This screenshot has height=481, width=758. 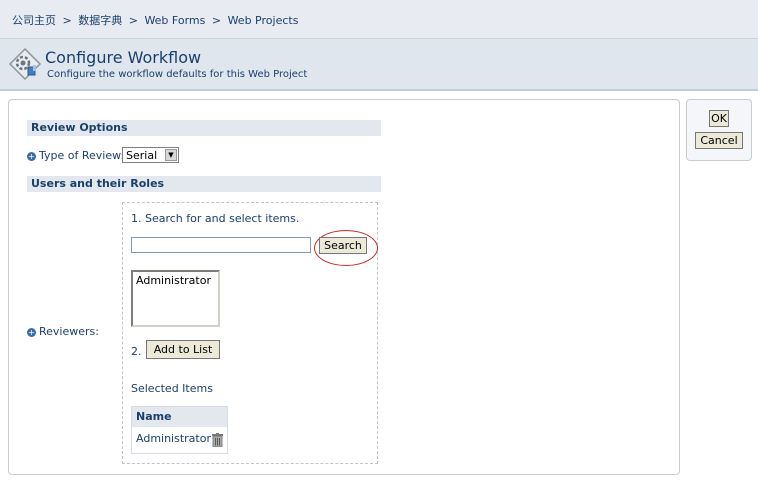 What do you see at coordinates (719, 118) in the screenshot?
I see `ok-button: OK` at bounding box center [719, 118].